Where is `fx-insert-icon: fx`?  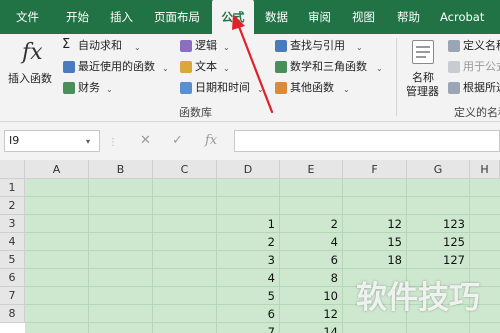 fx-insert-icon: fx is located at coordinates (211, 141).